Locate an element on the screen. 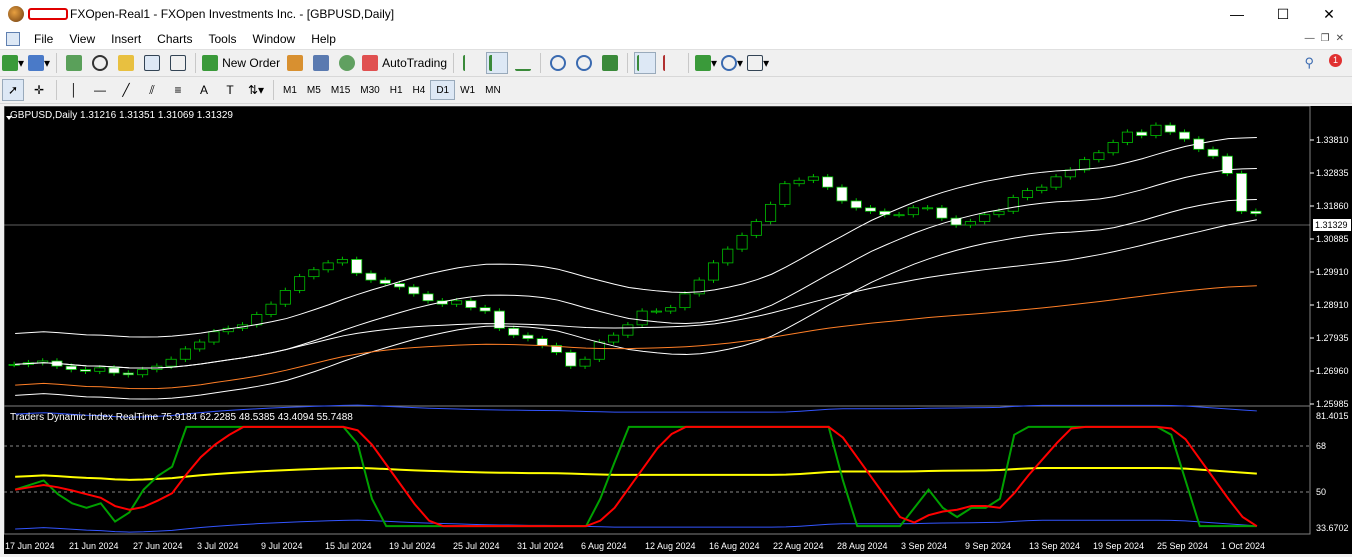 The width and height of the screenshot is (1352, 557). menu-window: Window is located at coordinates (274, 39).